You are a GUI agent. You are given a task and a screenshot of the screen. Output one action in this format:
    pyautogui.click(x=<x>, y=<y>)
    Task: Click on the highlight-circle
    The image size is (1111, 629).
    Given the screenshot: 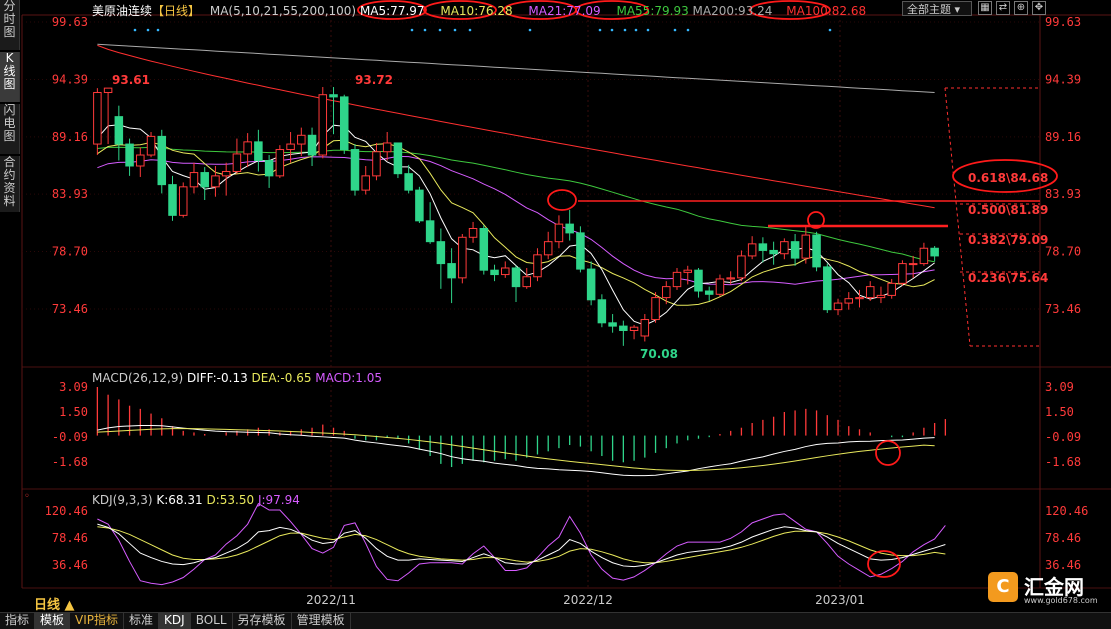 What is the action you would take?
    pyautogui.click(x=562, y=200)
    